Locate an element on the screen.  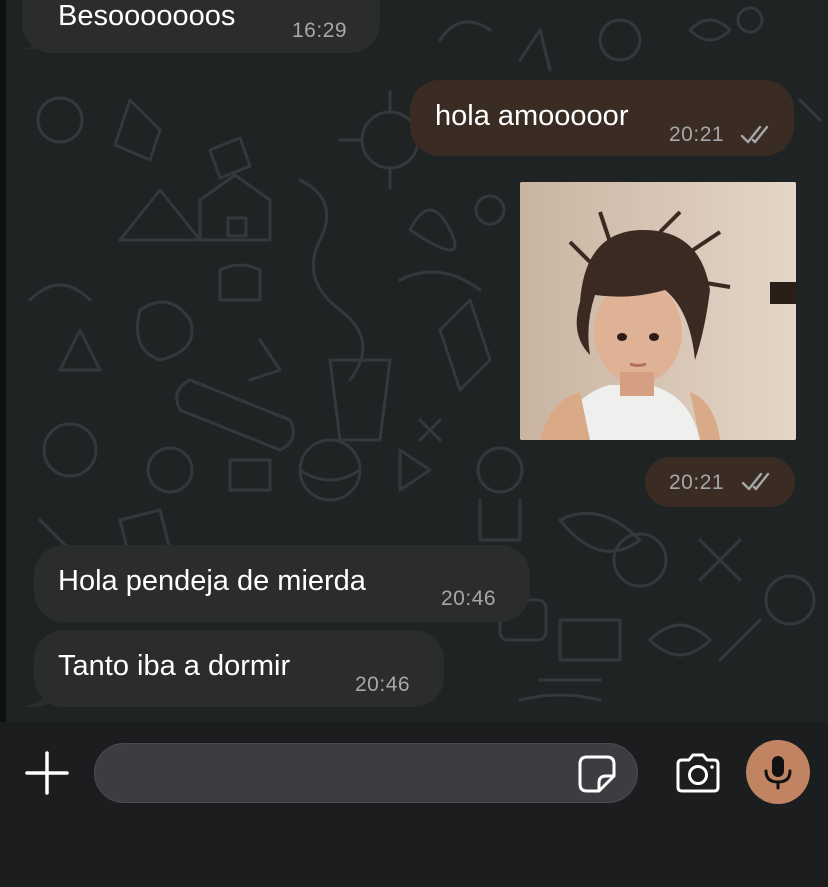
microphone-icon is located at coordinates (778, 773).